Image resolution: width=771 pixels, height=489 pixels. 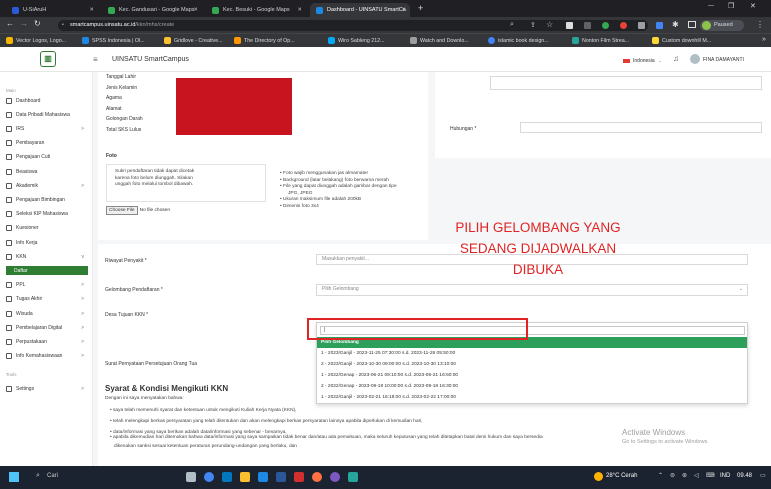 What do you see at coordinates (47, 356) in the screenshot?
I see `sidebar-item-info-kemahasiswaan: Info Kemahasiswaan >` at bounding box center [47, 356].